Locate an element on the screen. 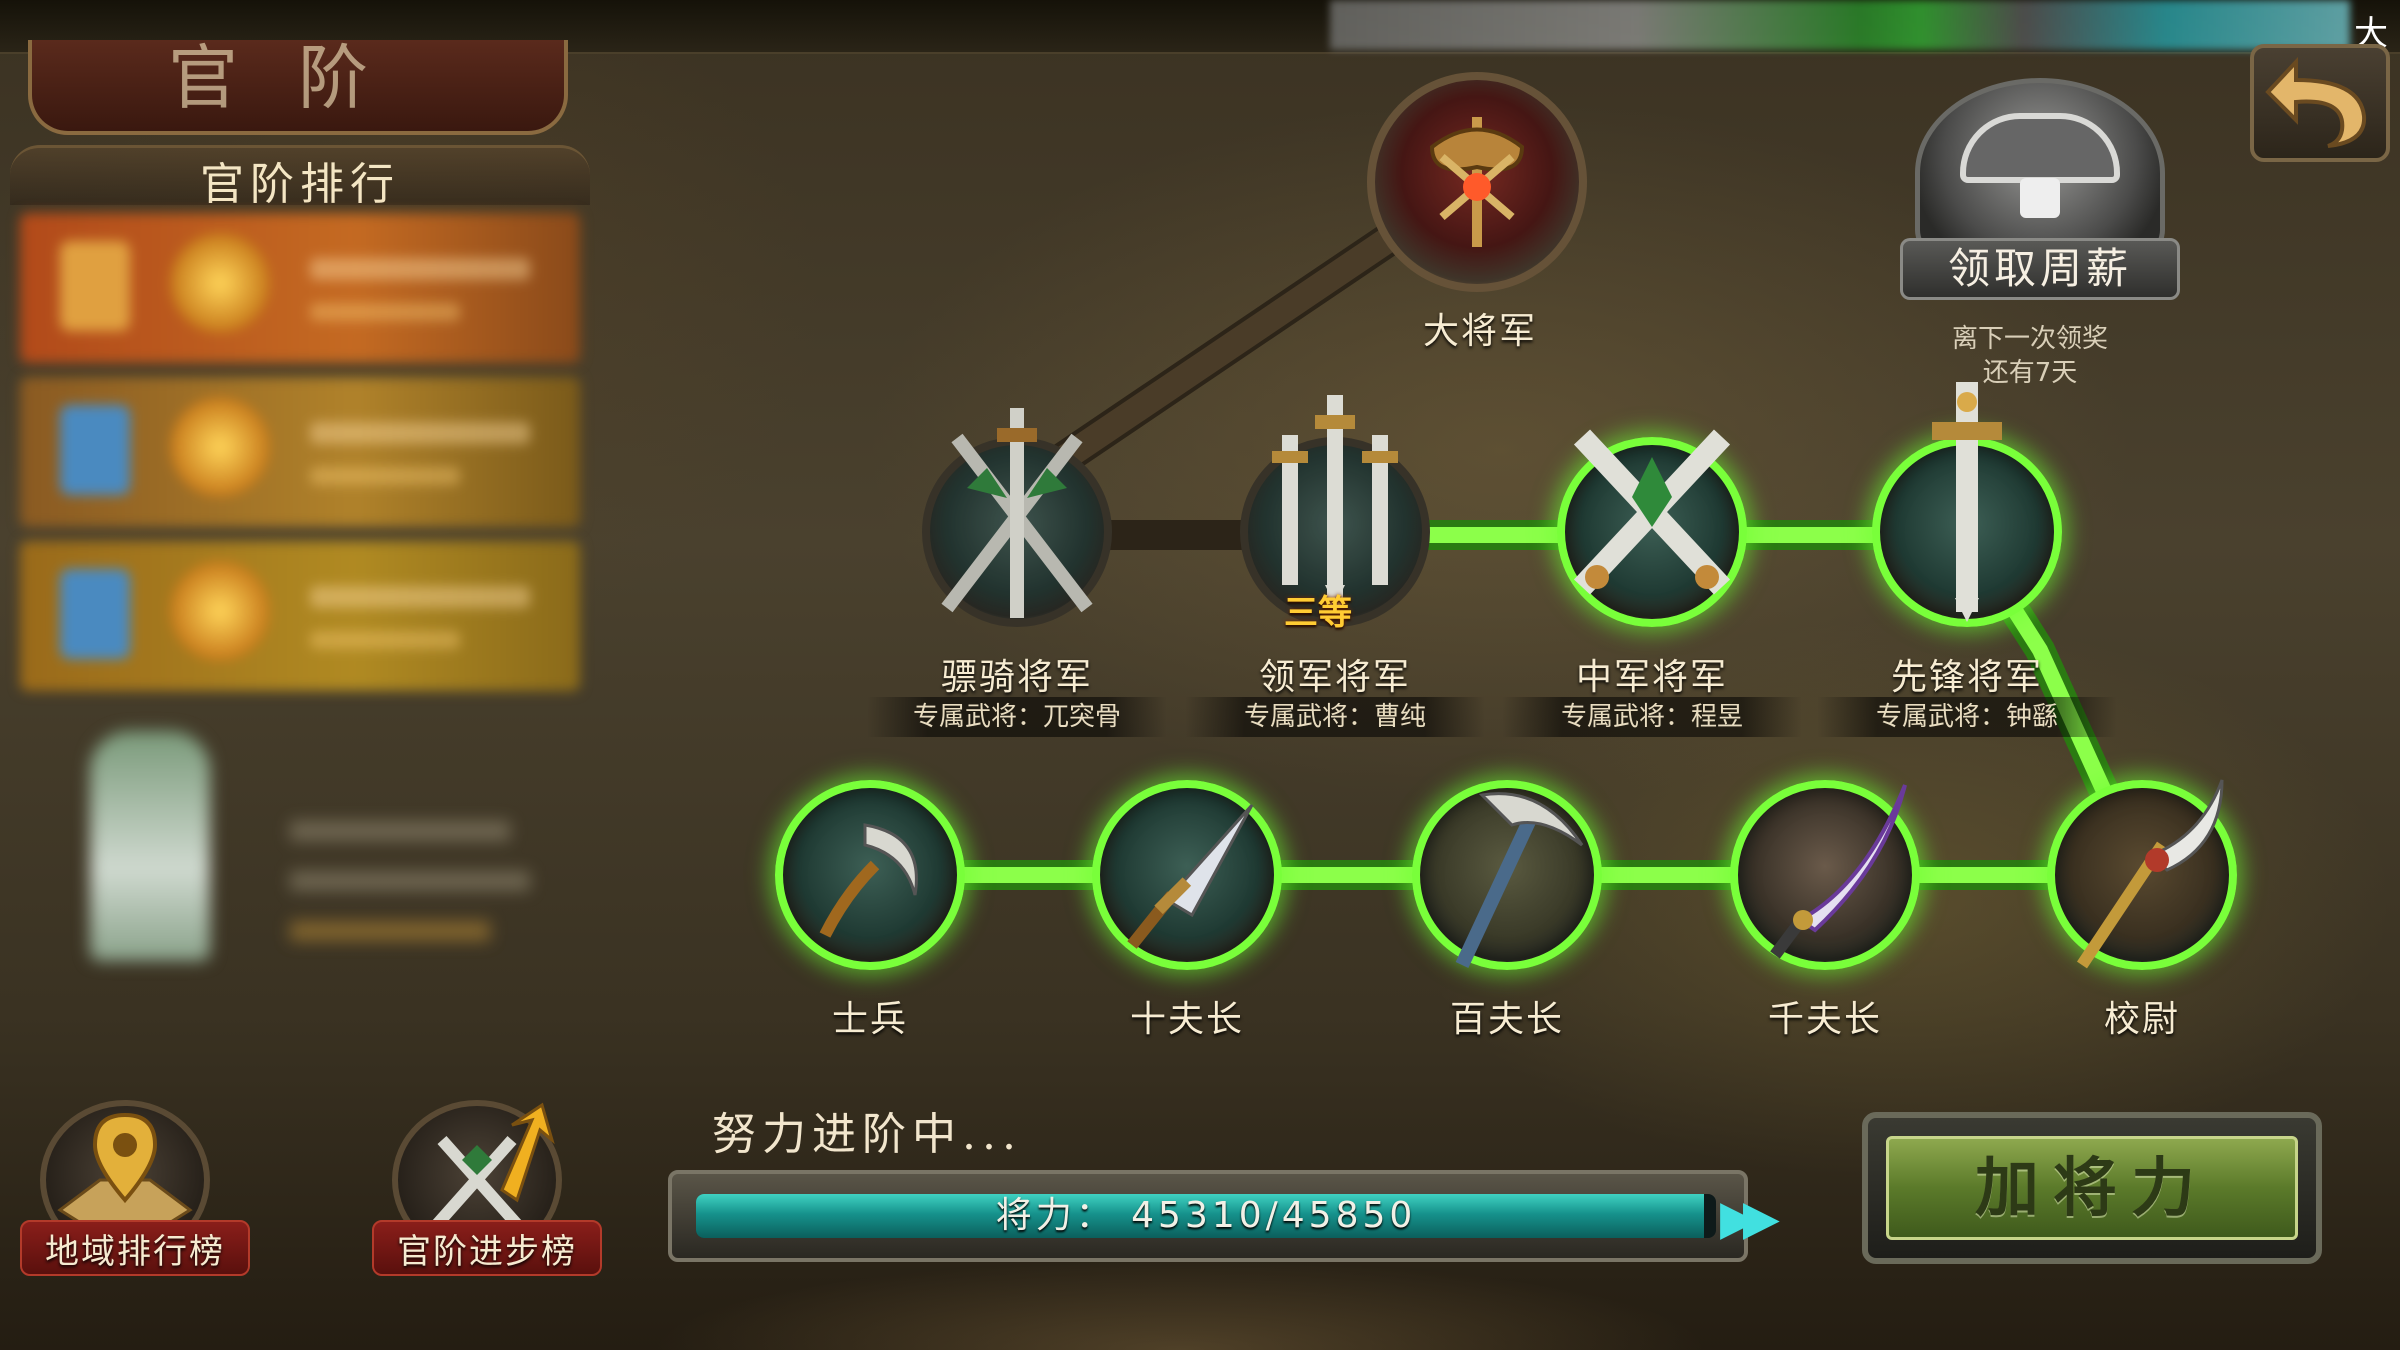  rank-general-xianfeng: 专属武将：钟繇 is located at coordinates (1967, 717).